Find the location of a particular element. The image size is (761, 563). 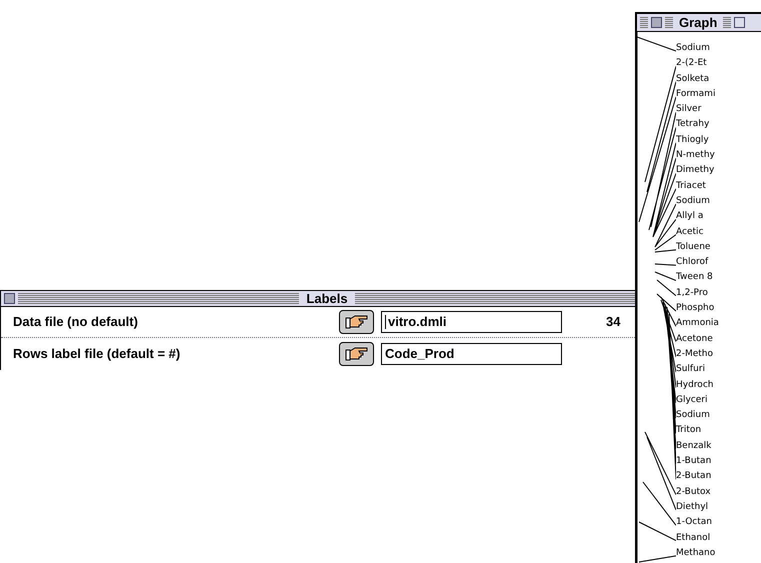

leaf-label: 1-Butan is located at coordinates (694, 461).